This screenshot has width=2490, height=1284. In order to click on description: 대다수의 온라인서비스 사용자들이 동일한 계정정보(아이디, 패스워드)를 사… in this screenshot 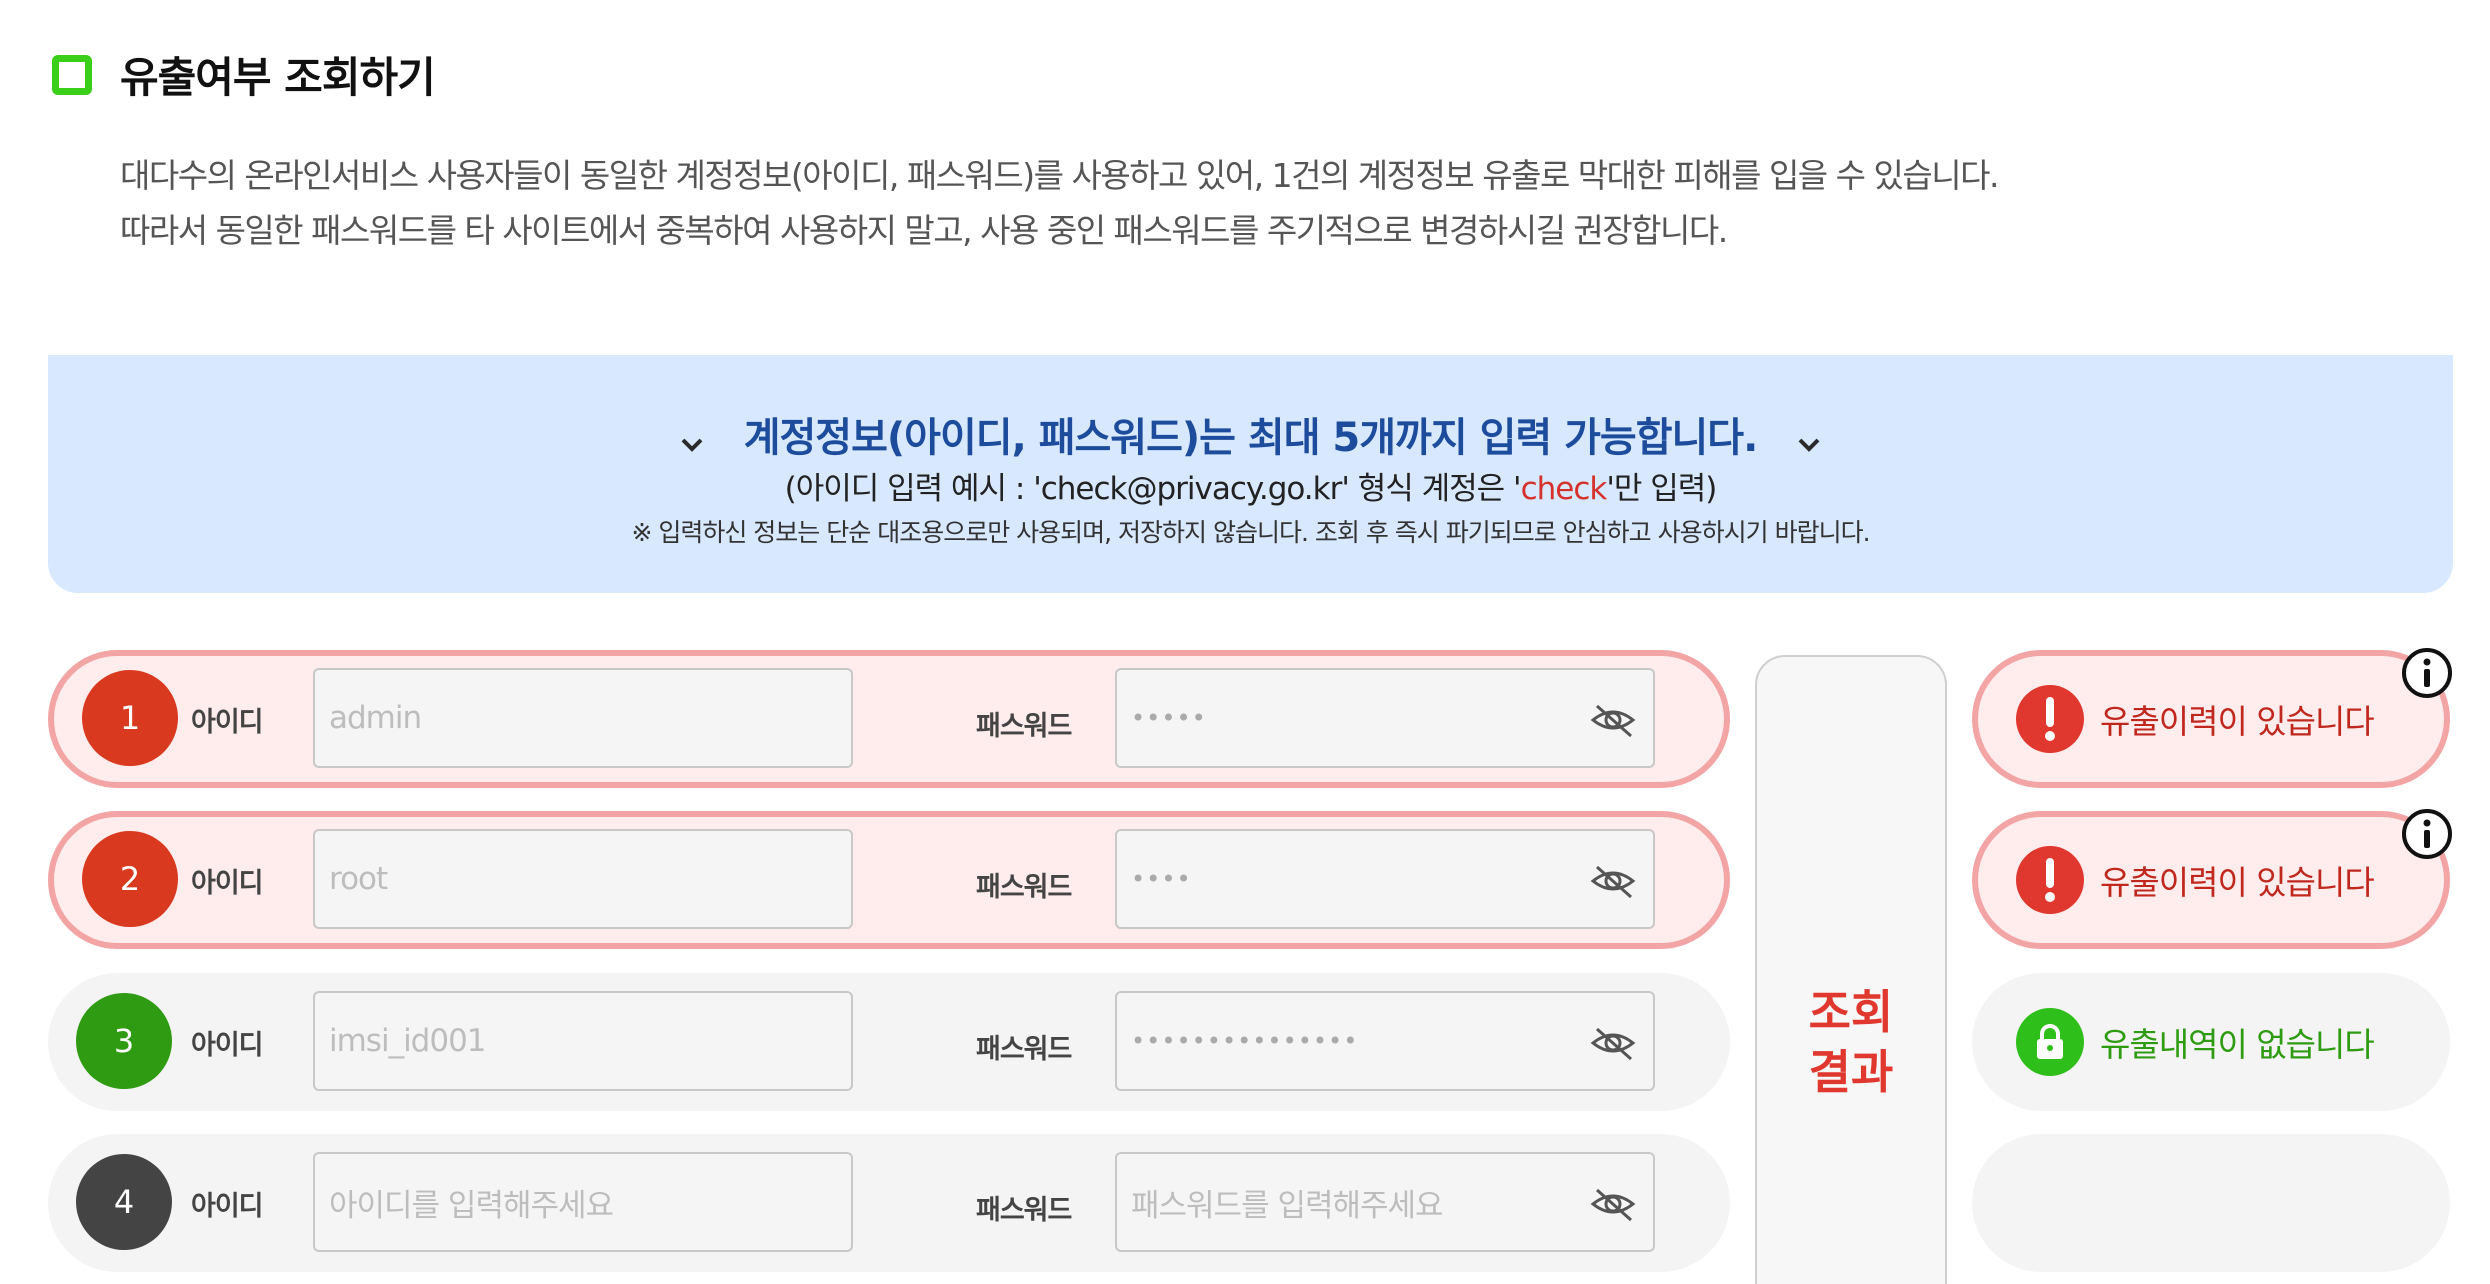, I will do `click(1059, 203)`.